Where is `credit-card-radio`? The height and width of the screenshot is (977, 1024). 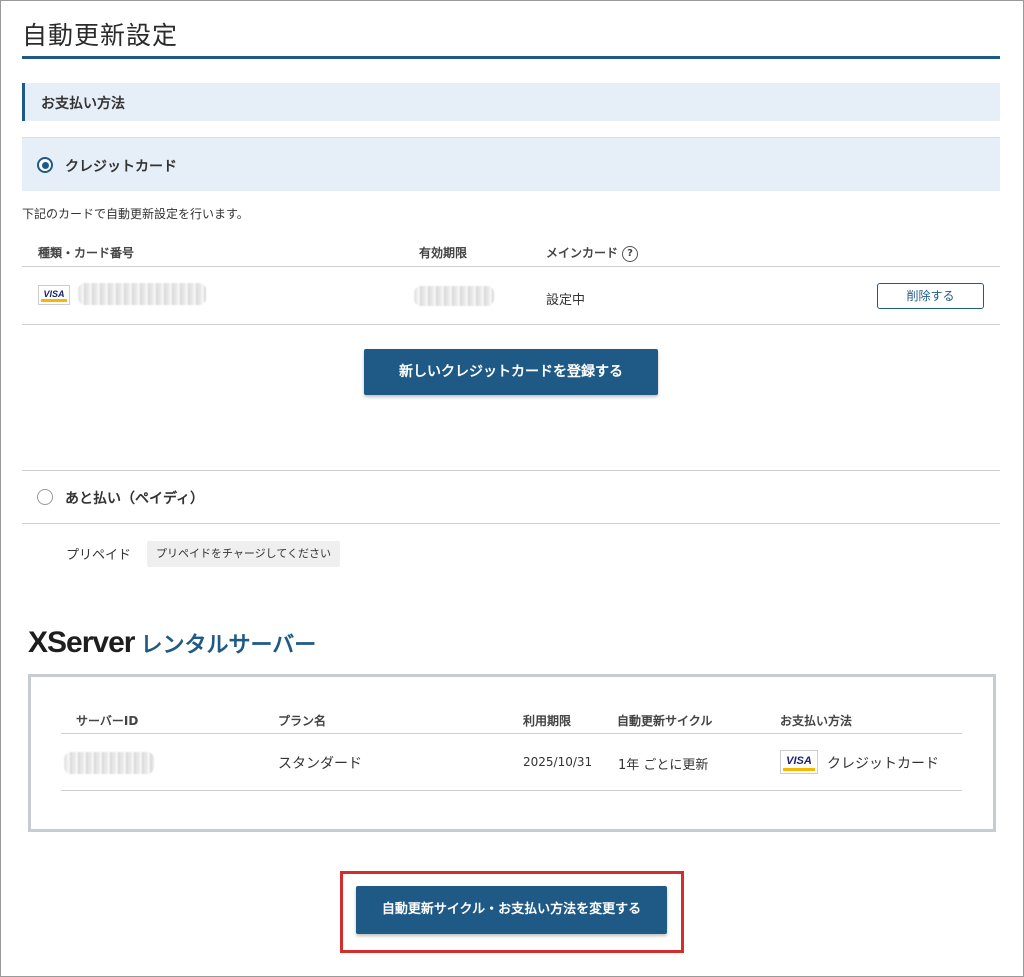 credit-card-radio is located at coordinates (45, 165).